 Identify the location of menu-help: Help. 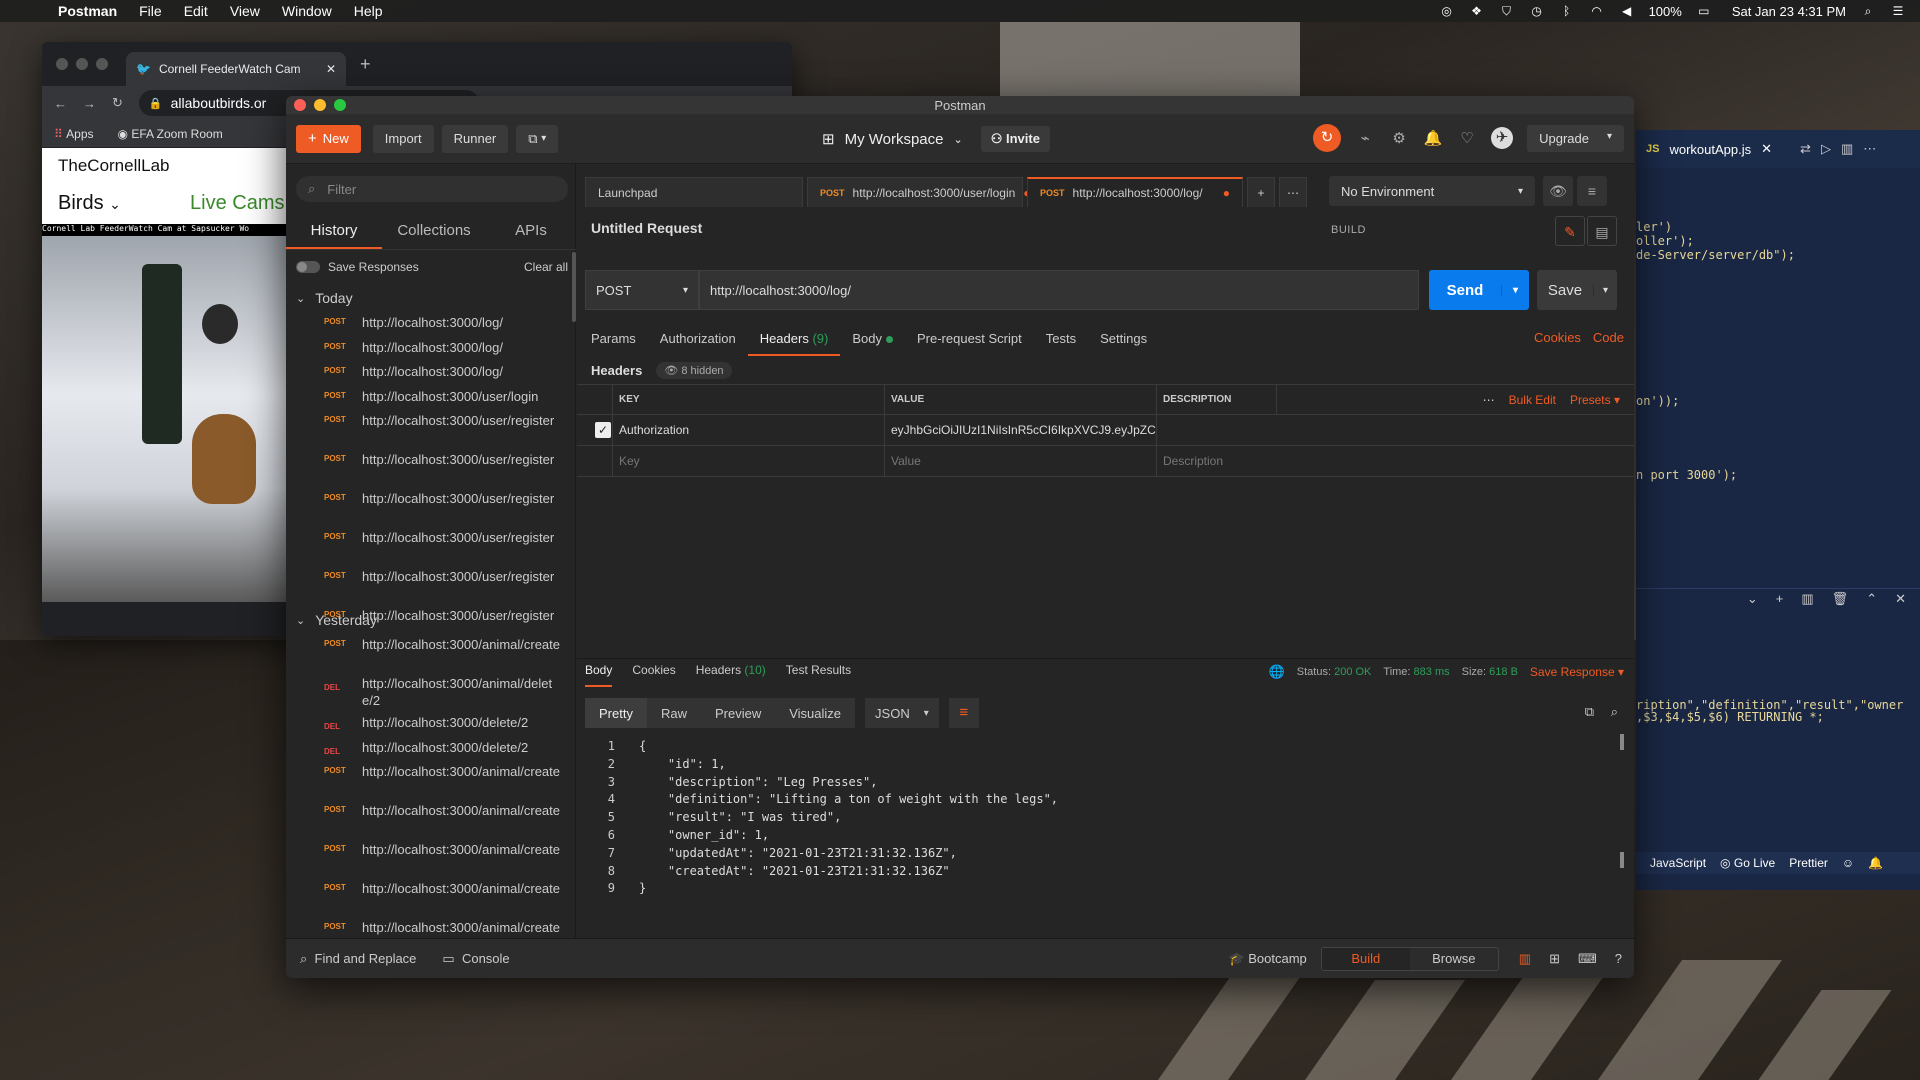
(368, 11).